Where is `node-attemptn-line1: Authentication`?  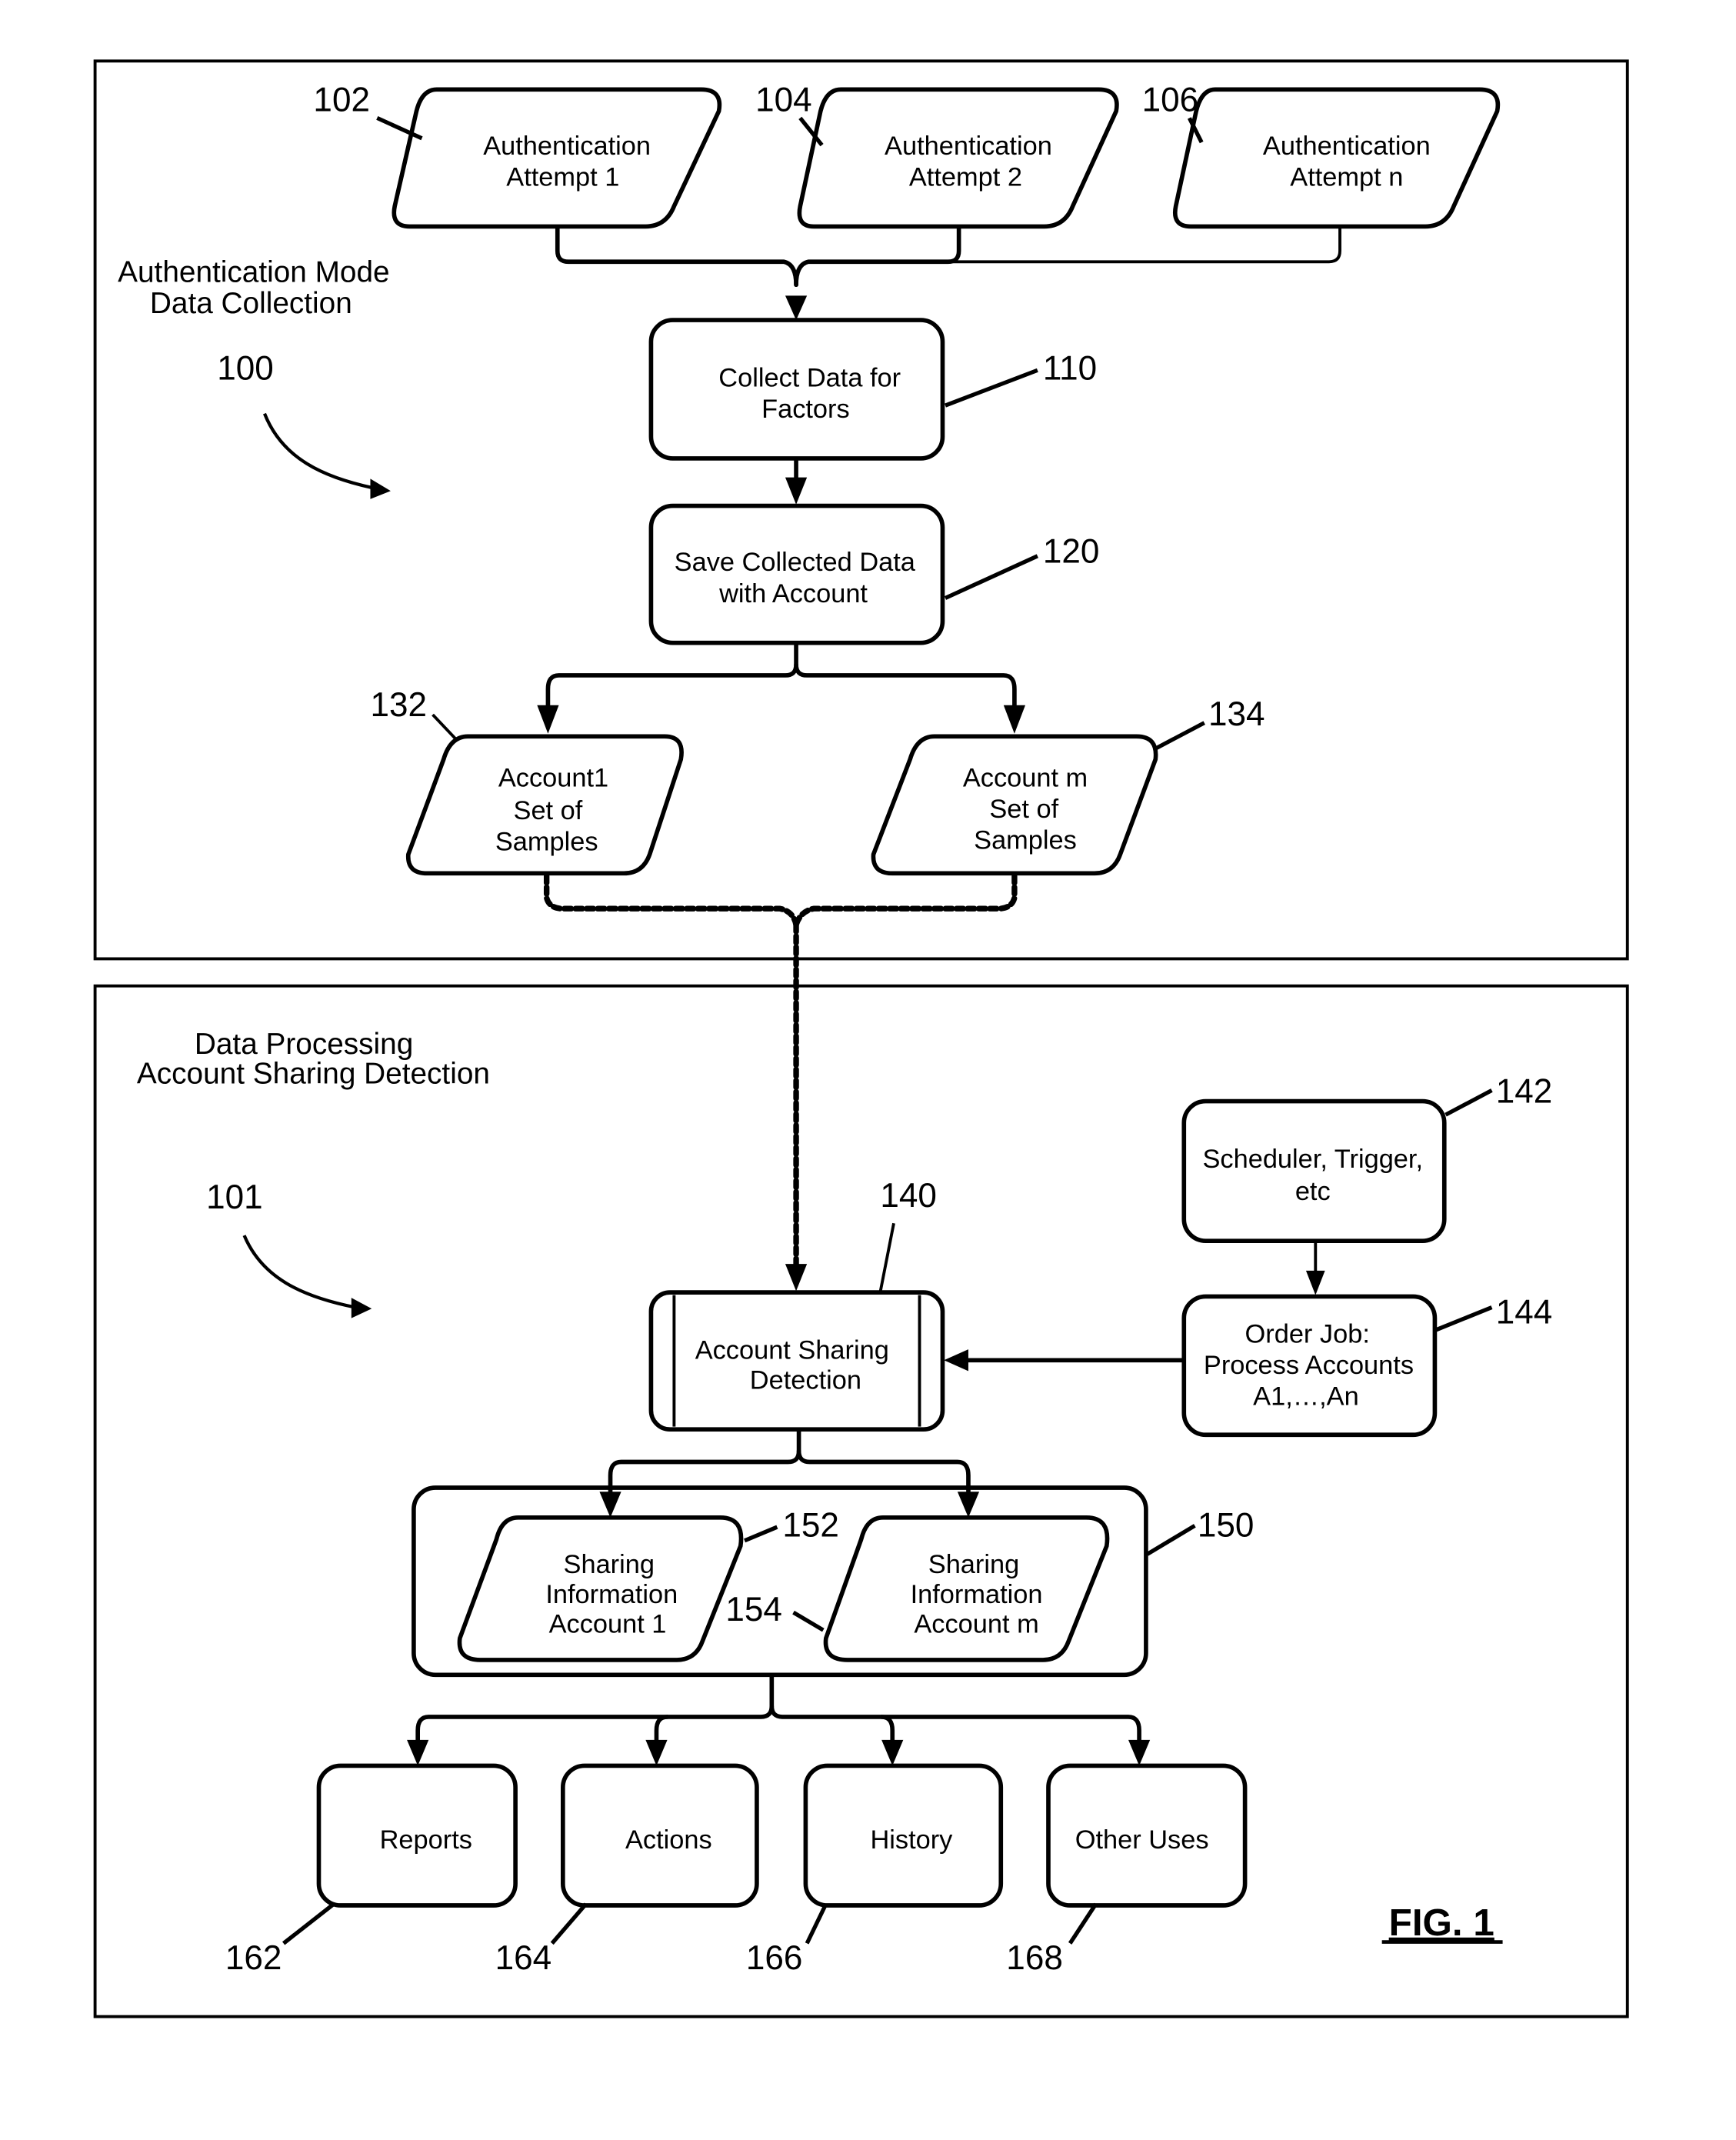
node-attemptn-line1: Authentication is located at coordinates (1347, 147).